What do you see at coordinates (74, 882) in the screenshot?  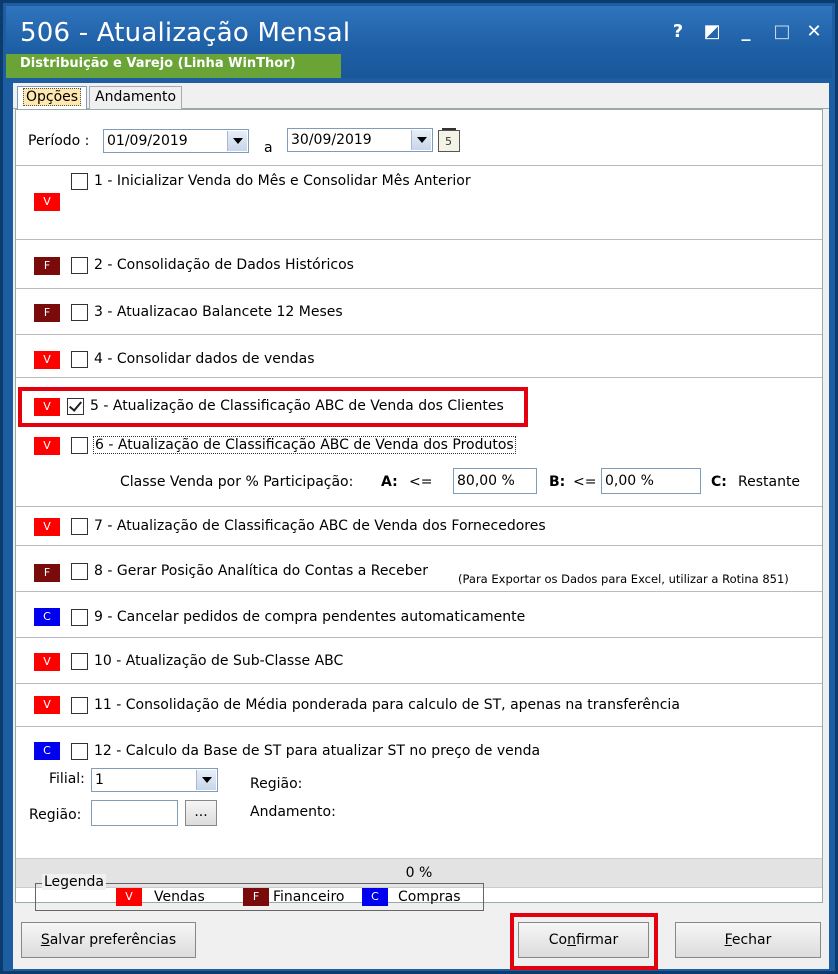 I see `legend-title: Legenda` at bounding box center [74, 882].